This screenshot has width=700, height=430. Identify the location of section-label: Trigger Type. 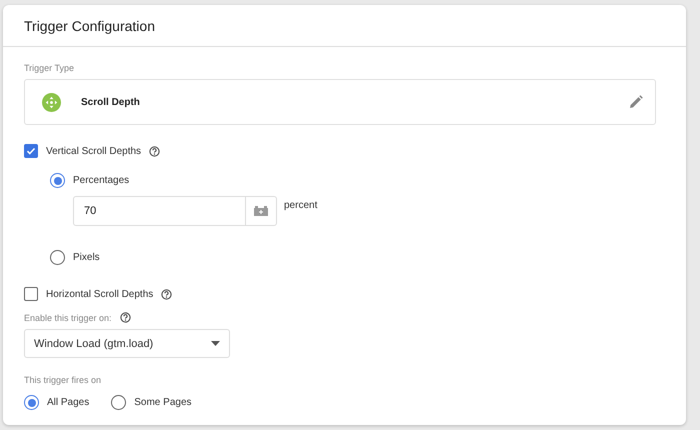
(50, 68).